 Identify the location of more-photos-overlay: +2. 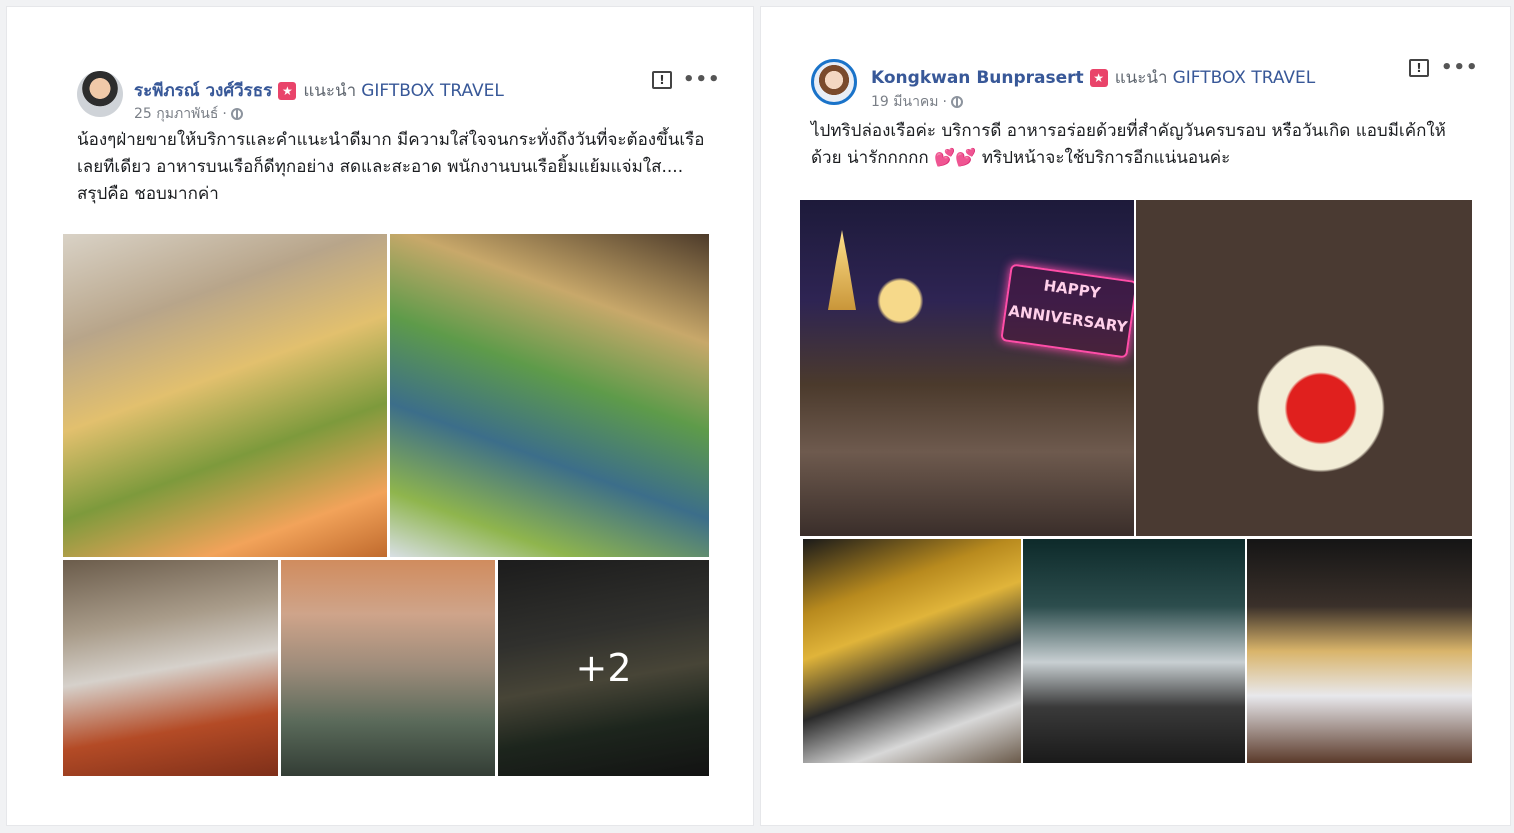
(603, 668).